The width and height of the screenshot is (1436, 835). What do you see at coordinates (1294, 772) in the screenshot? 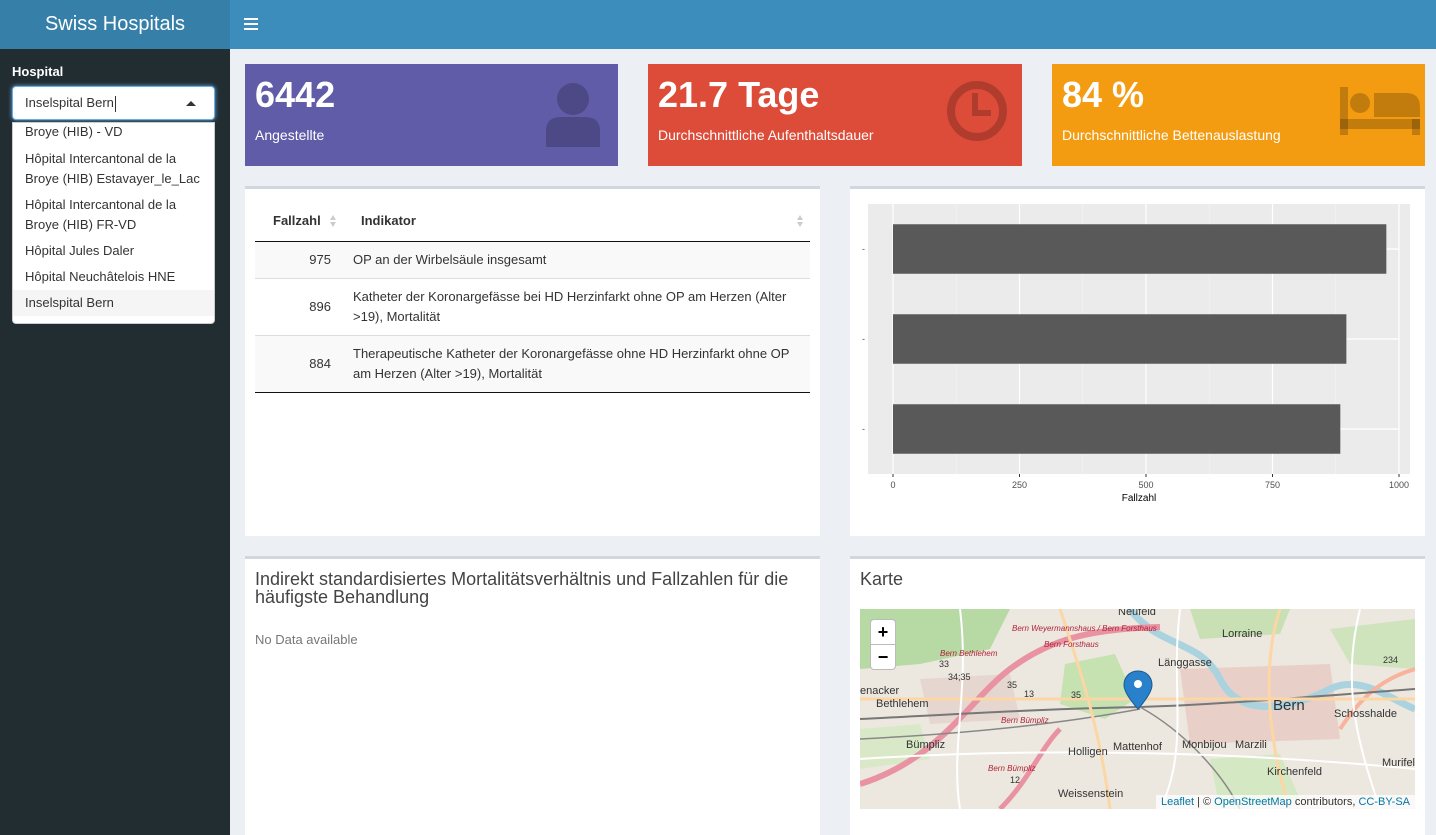
I see `map-label: Kirchenfeld` at bounding box center [1294, 772].